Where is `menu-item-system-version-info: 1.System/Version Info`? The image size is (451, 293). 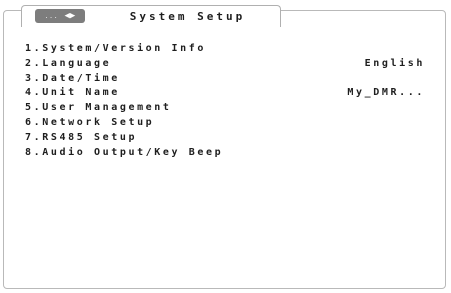
menu-item-system-version-info: 1.System/Version Info is located at coordinates (225, 49).